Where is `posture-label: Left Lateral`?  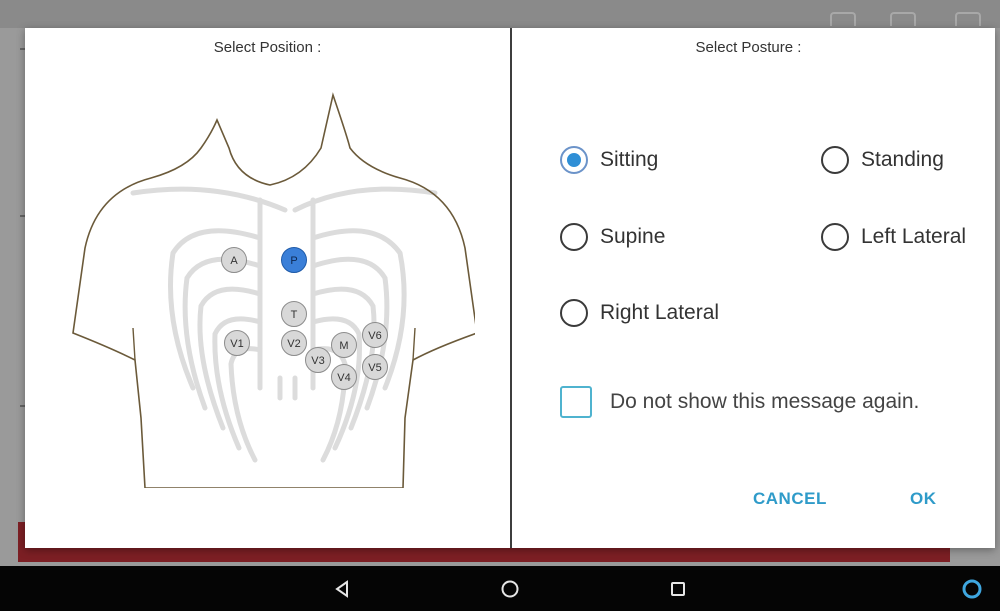
posture-label: Left Lateral is located at coordinates (914, 236).